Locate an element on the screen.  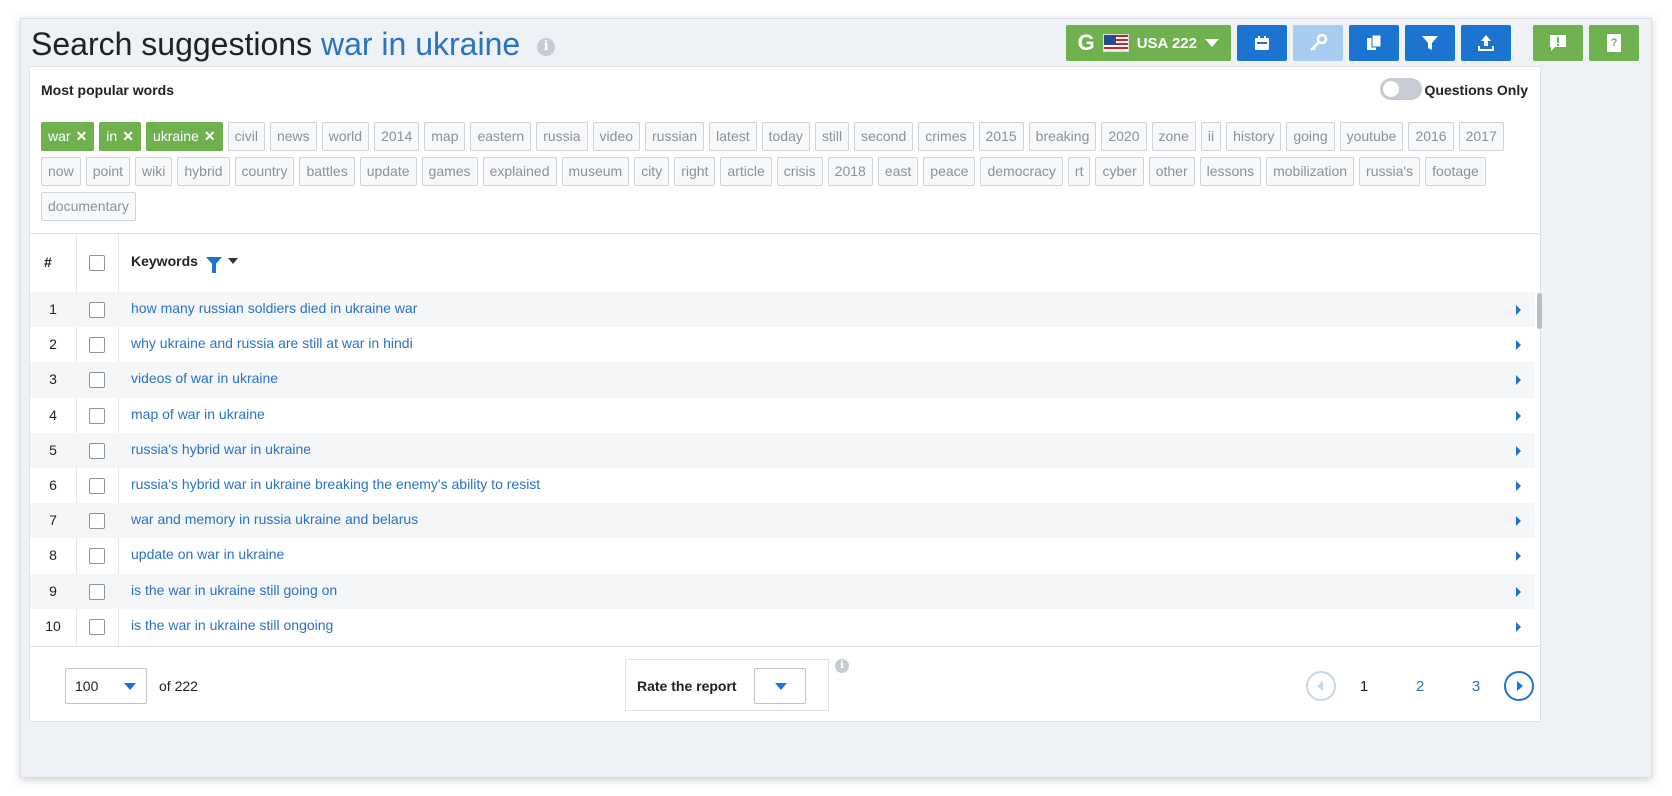
table-scrollbar is located at coordinates (1539, 311).